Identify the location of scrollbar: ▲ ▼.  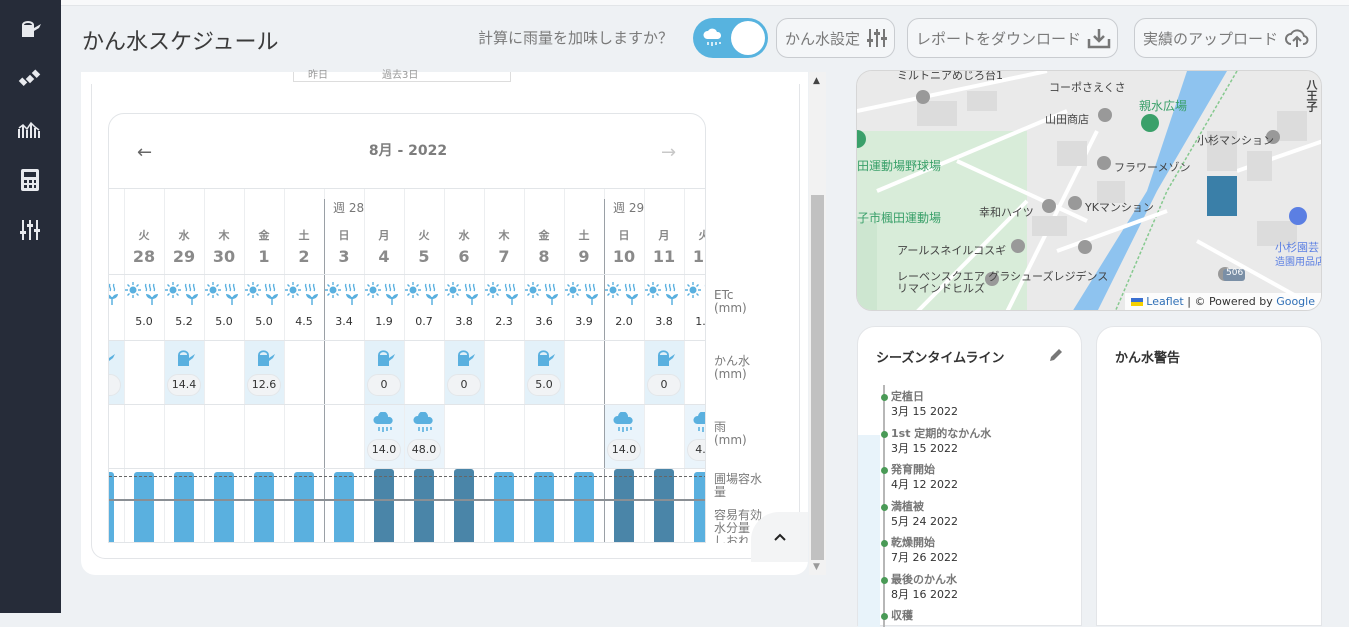
(817, 323).